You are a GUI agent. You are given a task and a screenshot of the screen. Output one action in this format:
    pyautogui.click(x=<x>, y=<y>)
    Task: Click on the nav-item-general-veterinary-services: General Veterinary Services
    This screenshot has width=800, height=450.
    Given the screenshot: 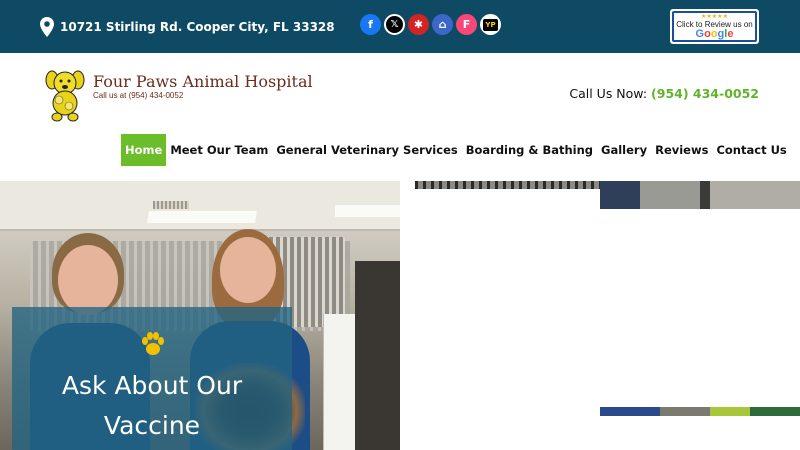 What is the action you would take?
    pyautogui.click(x=366, y=150)
    